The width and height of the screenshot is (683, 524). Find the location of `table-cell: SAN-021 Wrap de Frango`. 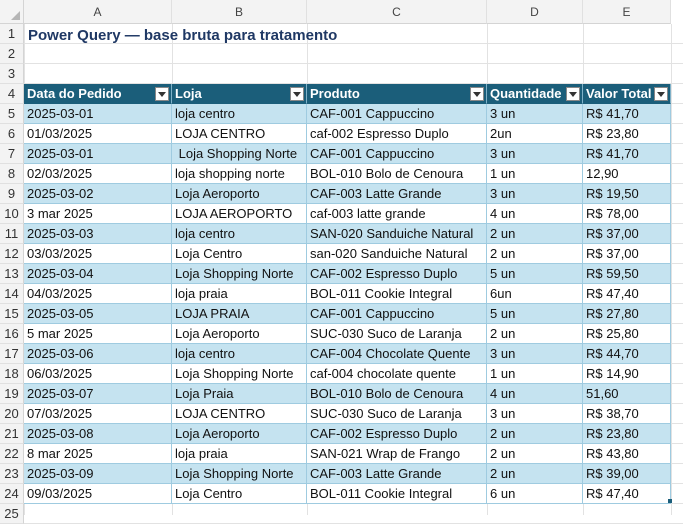

table-cell: SAN-021 Wrap de Frango is located at coordinates (397, 454).